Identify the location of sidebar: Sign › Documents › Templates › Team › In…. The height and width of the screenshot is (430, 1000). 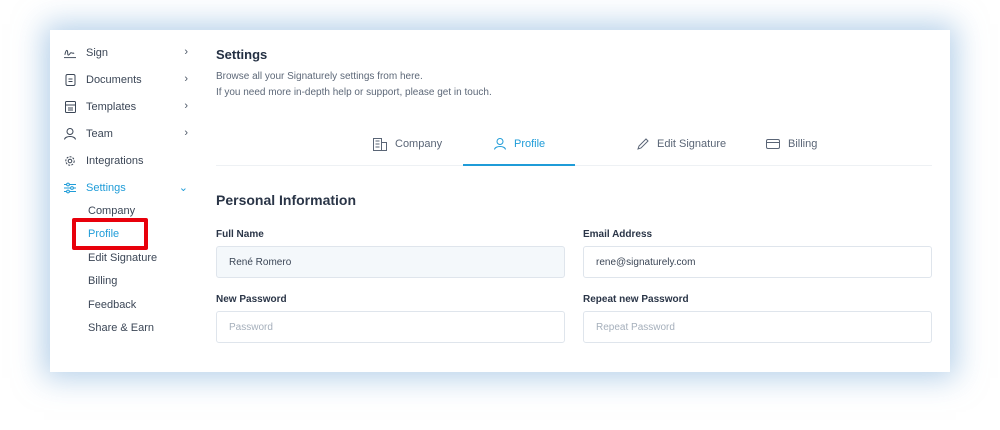
(125, 201).